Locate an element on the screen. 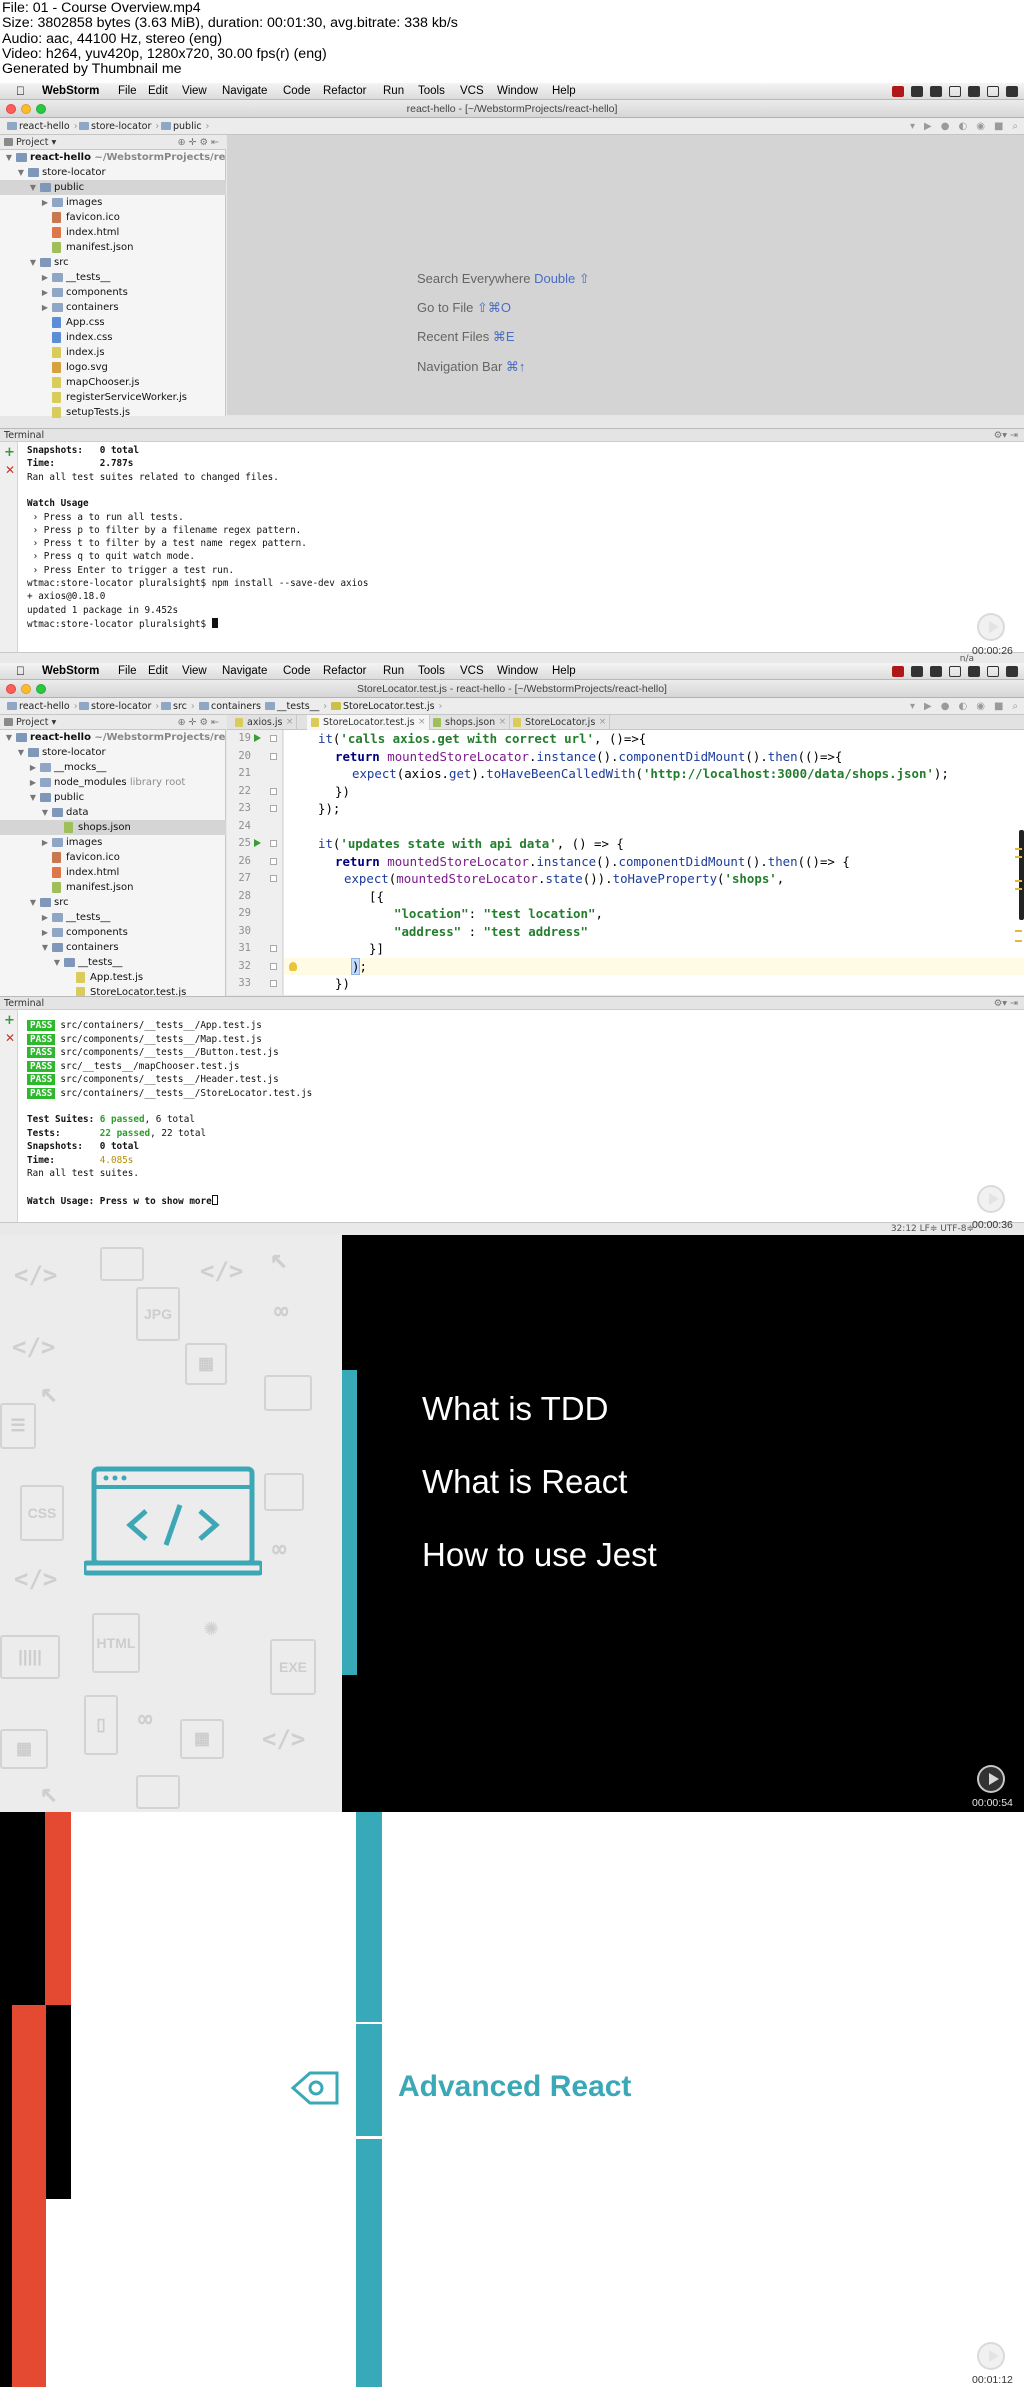 This screenshot has width=1024, height=2387. tree-item: ▼ public is located at coordinates (113, 187).